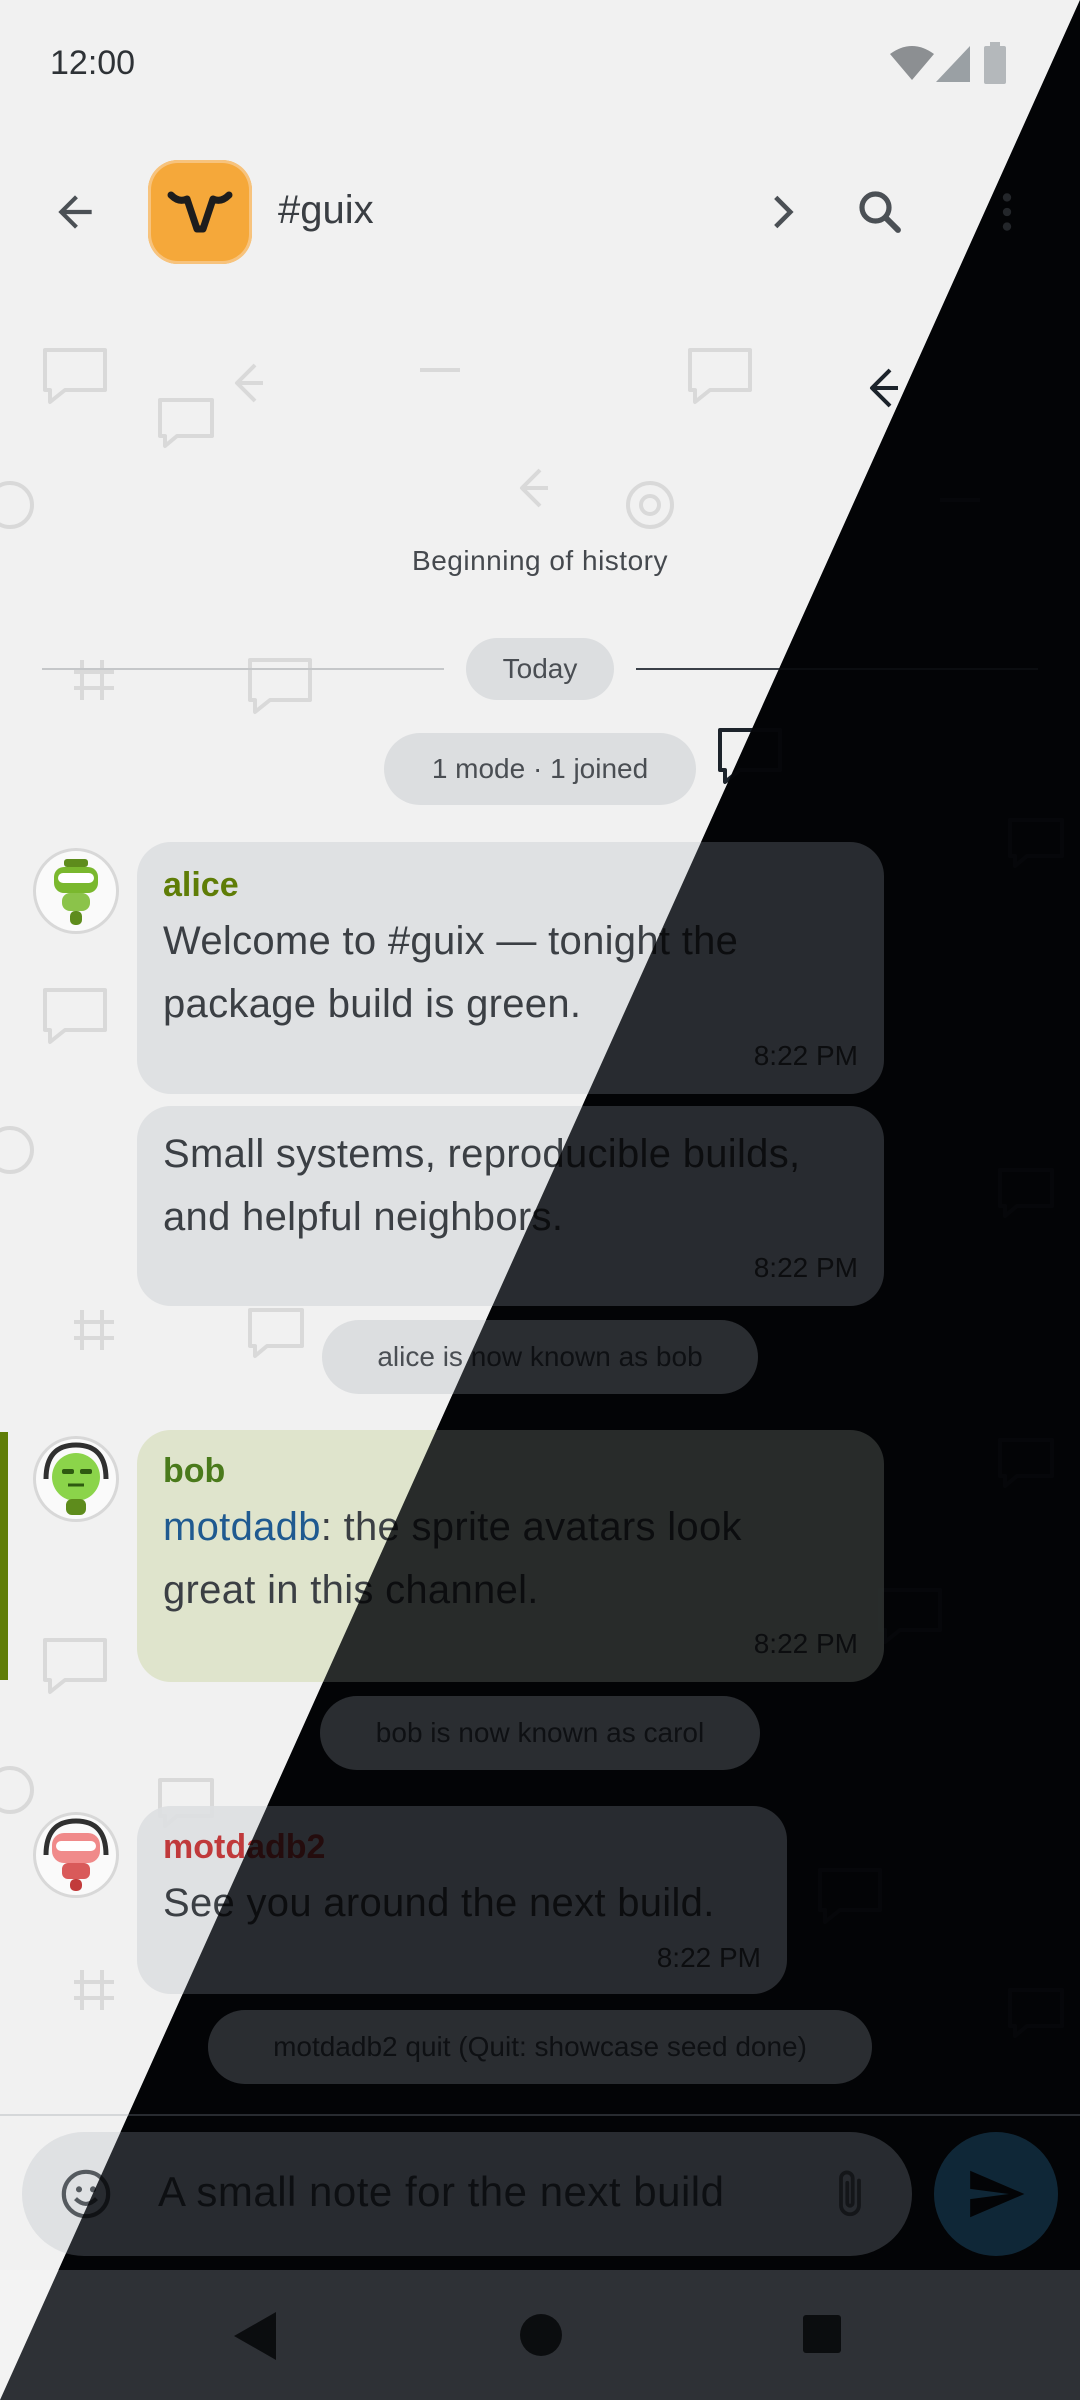  Describe the element at coordinates (439, 1903) in the screenshot. I see `message-text: See you around the next build.` at that location.